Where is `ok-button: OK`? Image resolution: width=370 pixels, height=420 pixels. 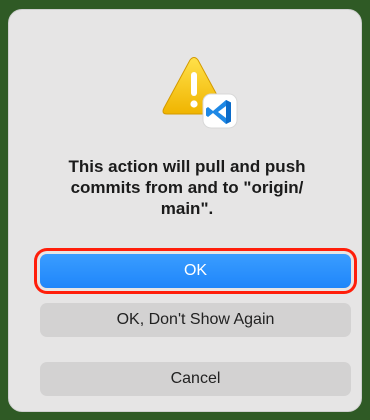 ok-button: OK is located at coordinates (195, 271).